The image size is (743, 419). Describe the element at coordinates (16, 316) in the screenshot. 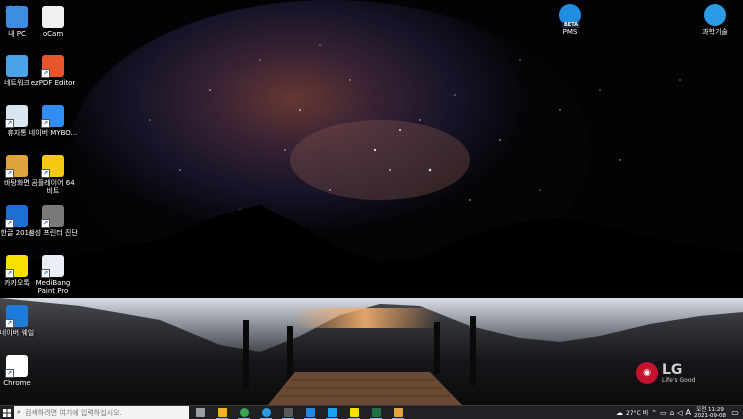

I see `naver-whale-icon: ↗` at that location.